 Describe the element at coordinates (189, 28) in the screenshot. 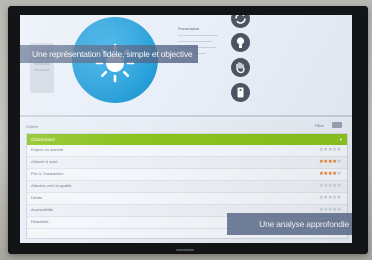

I see `provenance-label: Provenance` at that location.